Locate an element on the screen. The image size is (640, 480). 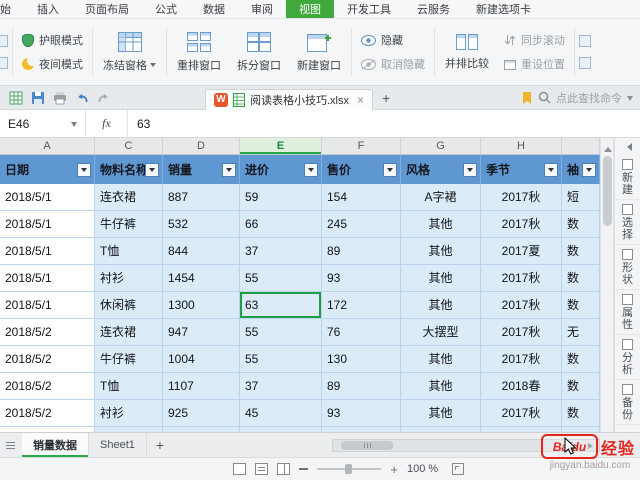
reset-position-button: 重设位置 is located at coordinates (534, 64).